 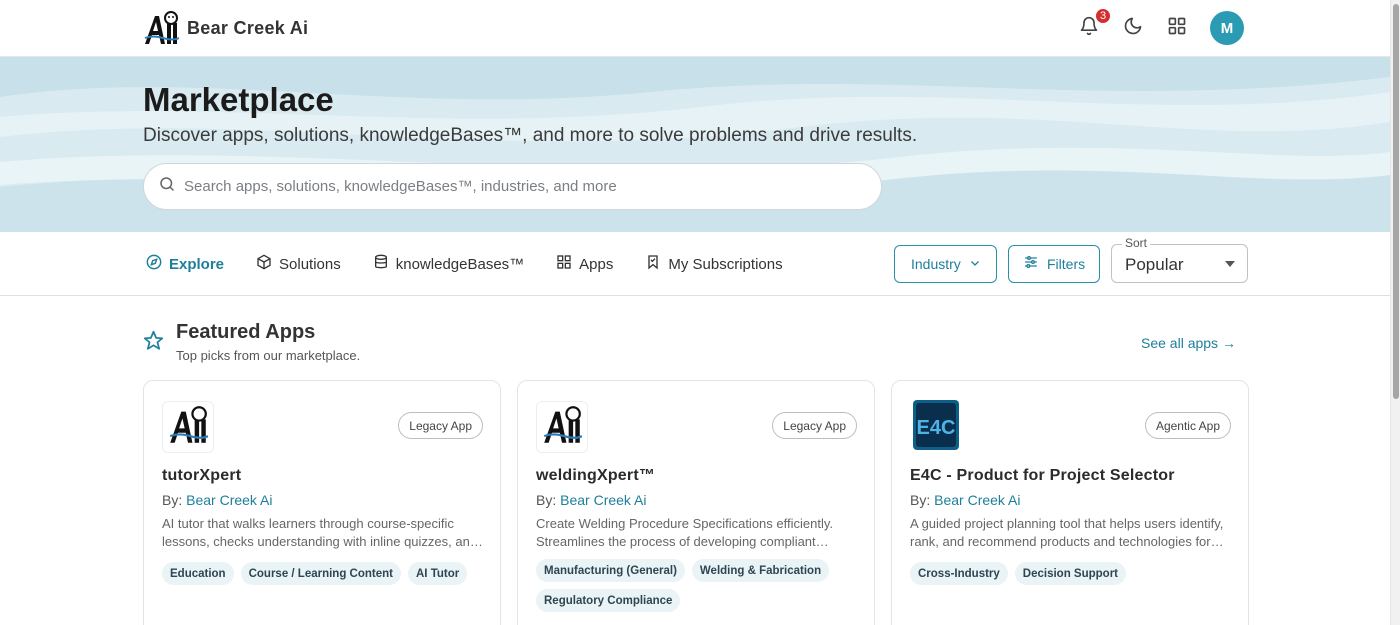 I want to click on dark-mode-toggle, so click(x=1133, y=28).